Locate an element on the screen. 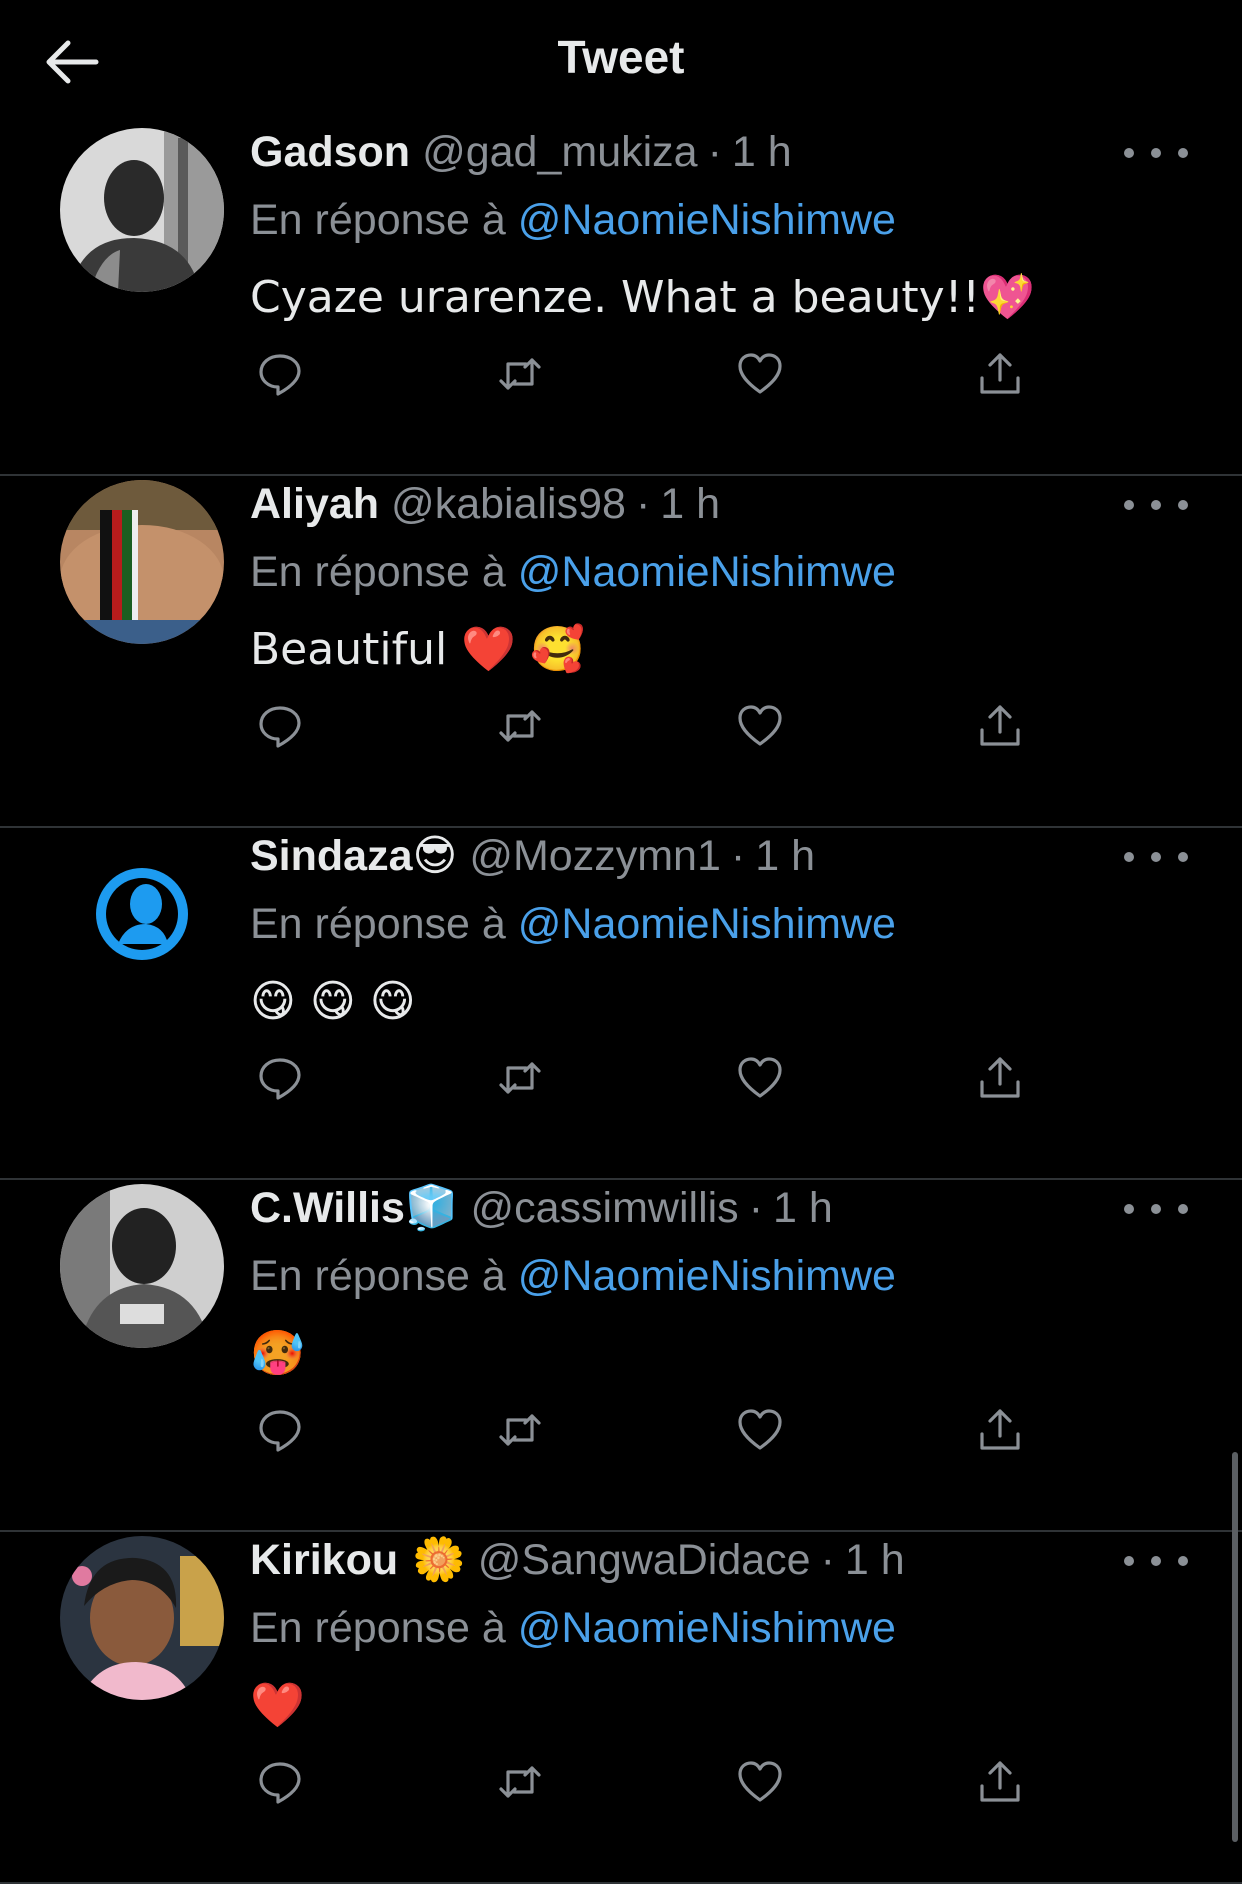  author-name: Sindaza is located at coordinates (331, 856).